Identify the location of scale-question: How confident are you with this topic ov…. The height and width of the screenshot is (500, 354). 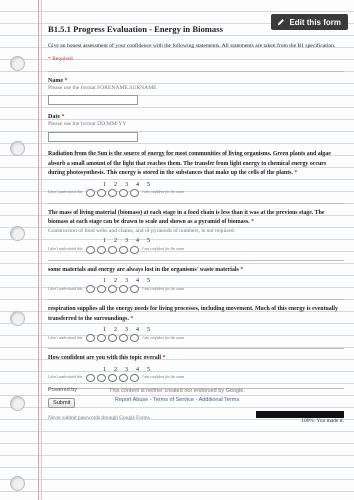
(196, 372).